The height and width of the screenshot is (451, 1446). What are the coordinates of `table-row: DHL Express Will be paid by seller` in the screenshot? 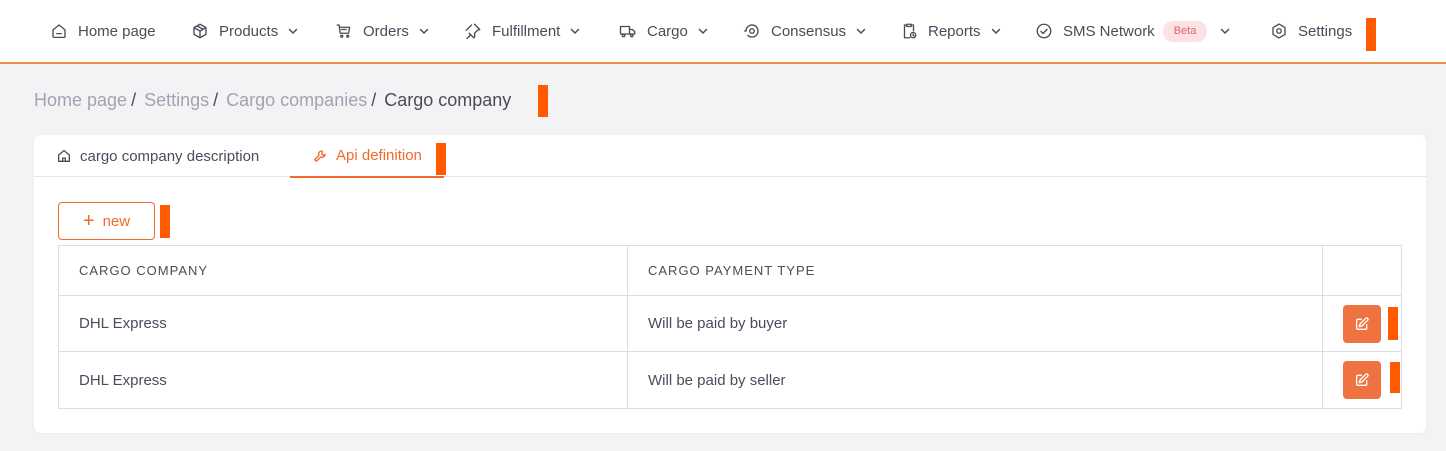 It's located at (730, 380).